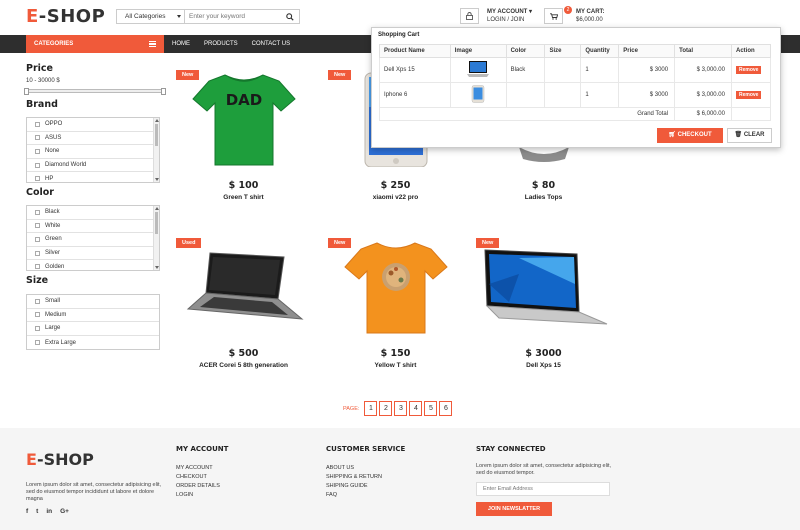 The image size is (800, 530). I want to click on product-card: New $ 150 Yellow T shirt, so click(395, 318).